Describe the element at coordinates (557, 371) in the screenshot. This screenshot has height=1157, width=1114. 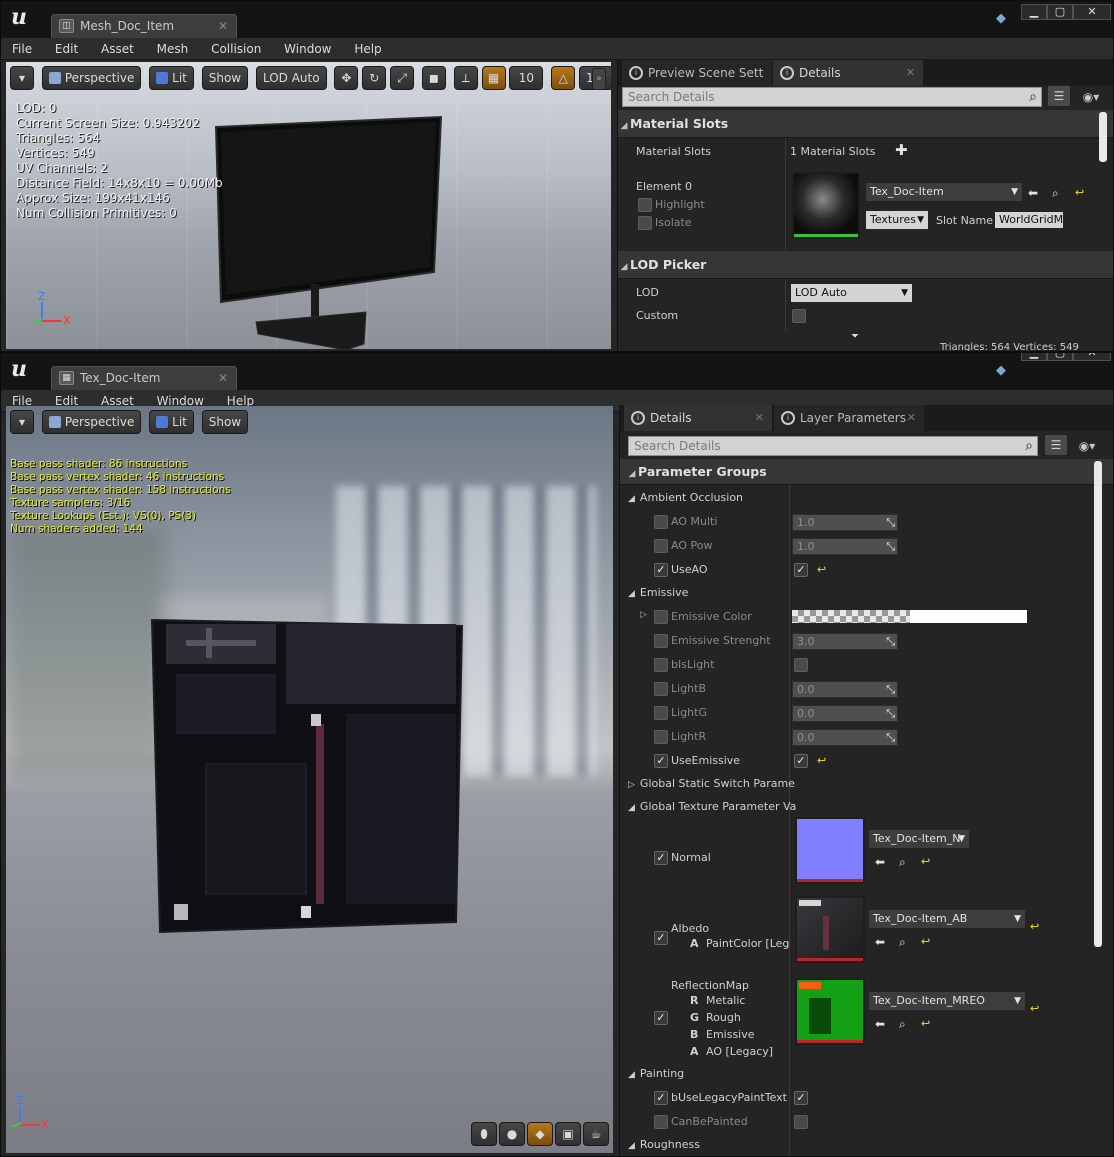
I see `title-bar: u ▦ Tex_Doc-Item ✕ ◆ ▁ ▢ ✕` at that location.